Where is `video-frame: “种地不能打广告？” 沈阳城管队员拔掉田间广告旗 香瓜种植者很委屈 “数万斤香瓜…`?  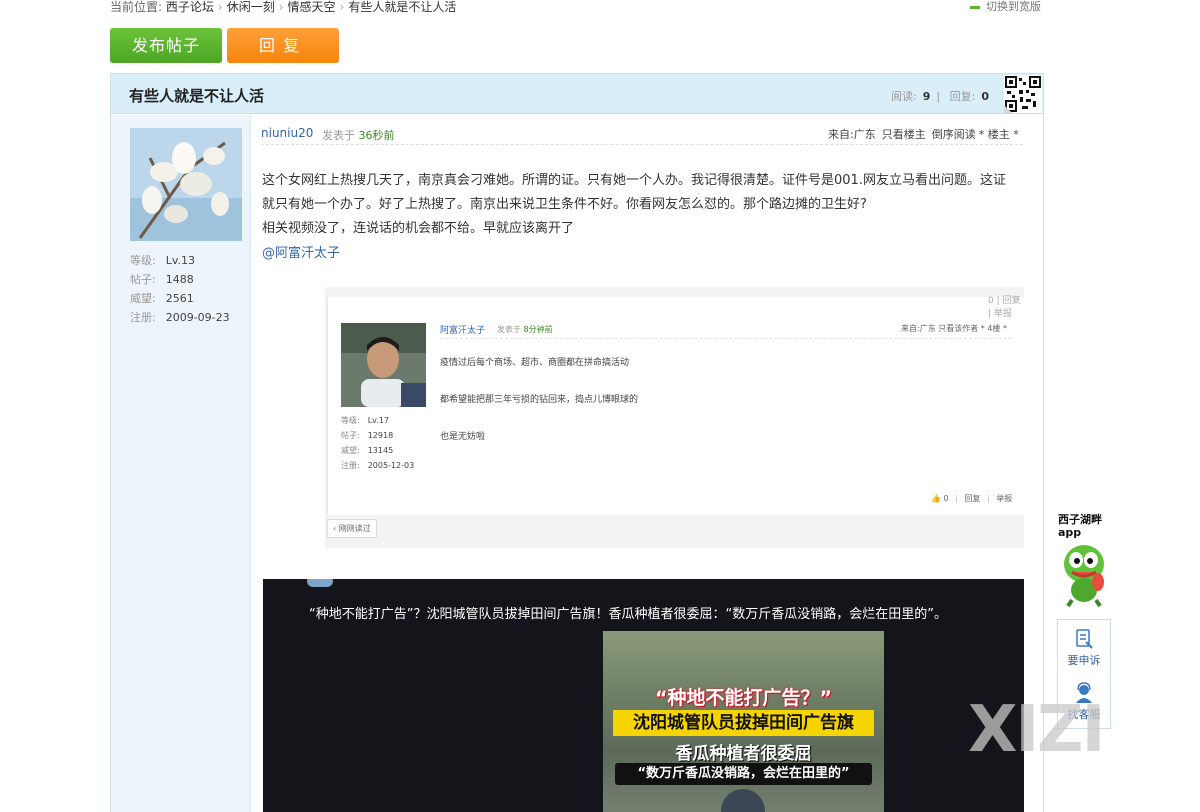 video-frame: “种地不能打广告？” 沈阳城管队员拔掉田间广告旗 香瓜种植者很委屈 “数万斤香瓜… is located at coordinates (743, 721).